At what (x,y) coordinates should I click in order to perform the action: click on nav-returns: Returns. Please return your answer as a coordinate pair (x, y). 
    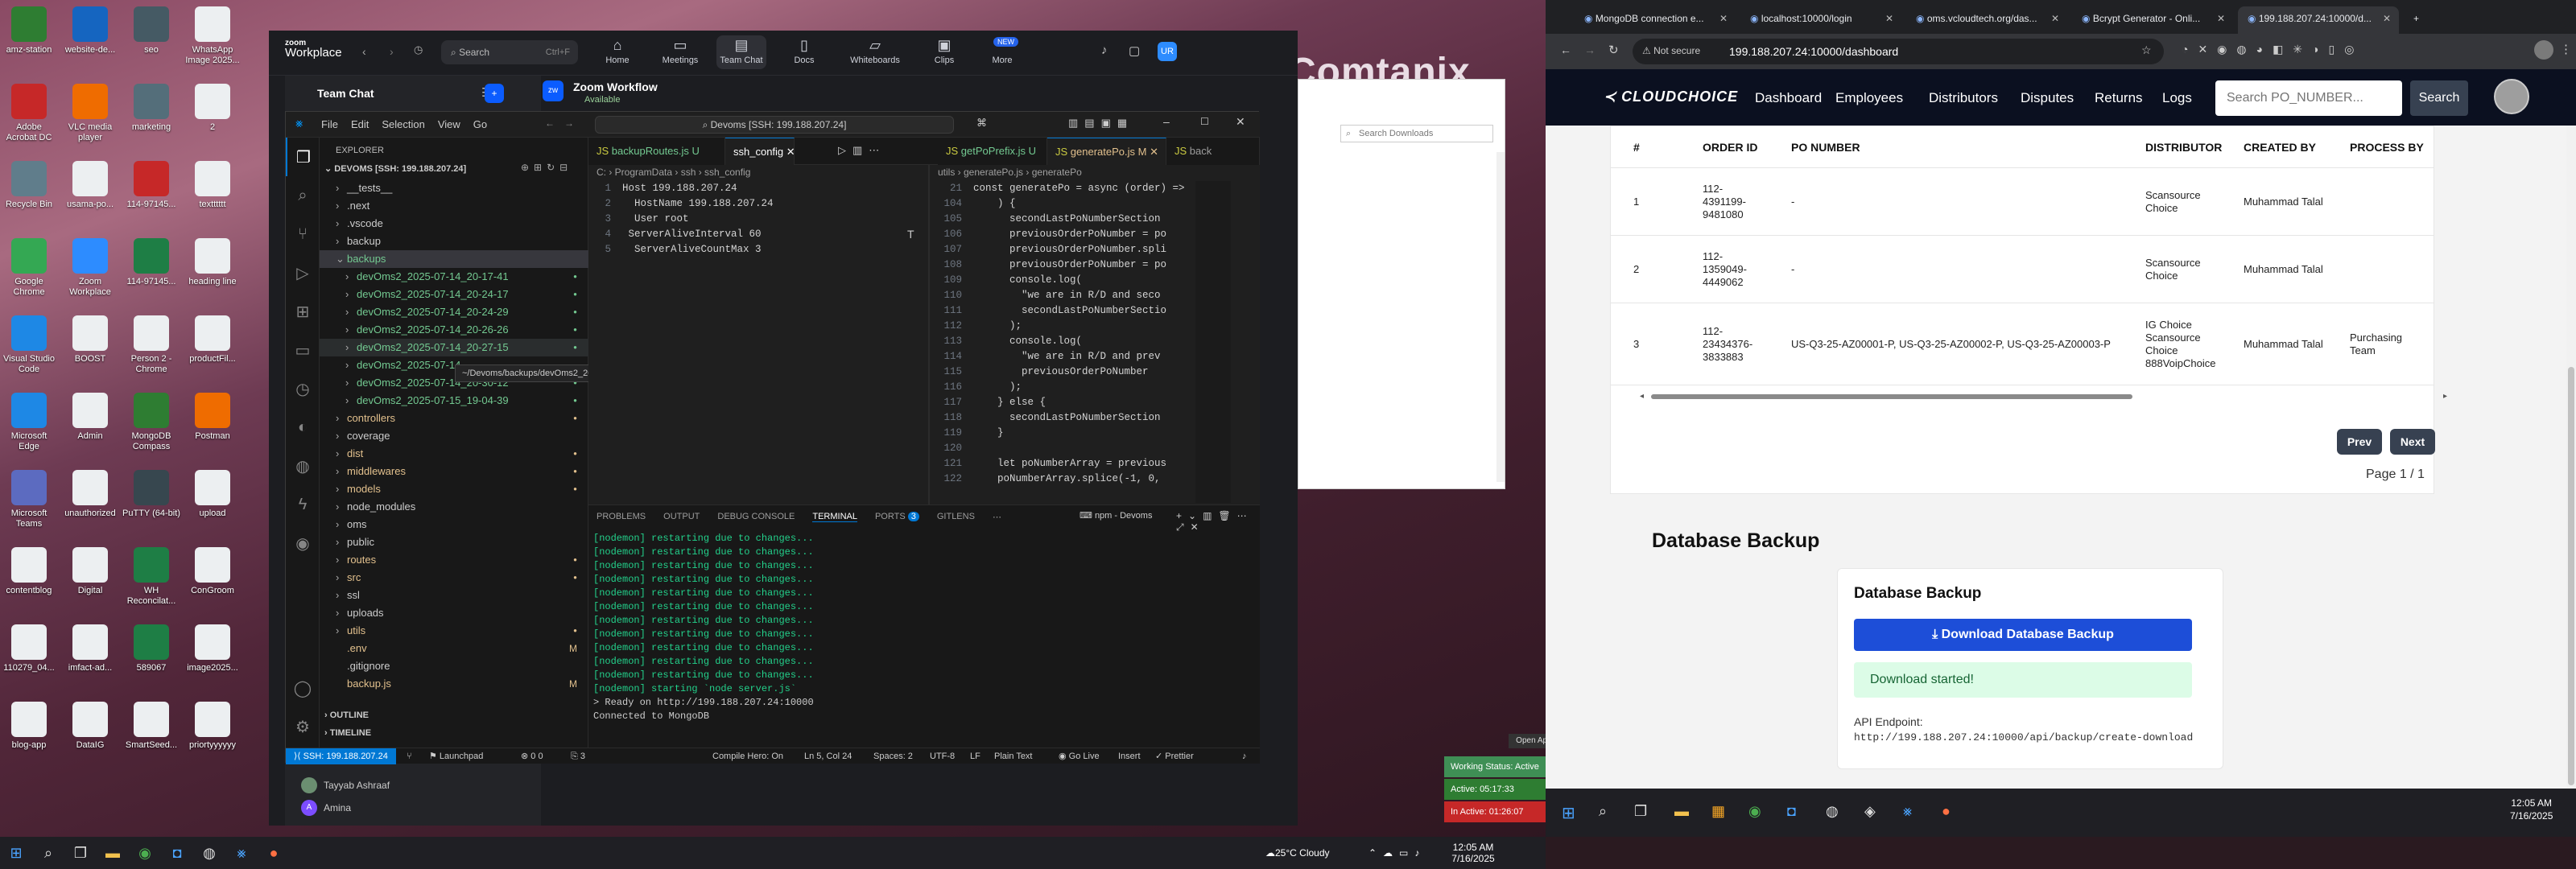
    Looking at the image, I should click on (2119, 98).